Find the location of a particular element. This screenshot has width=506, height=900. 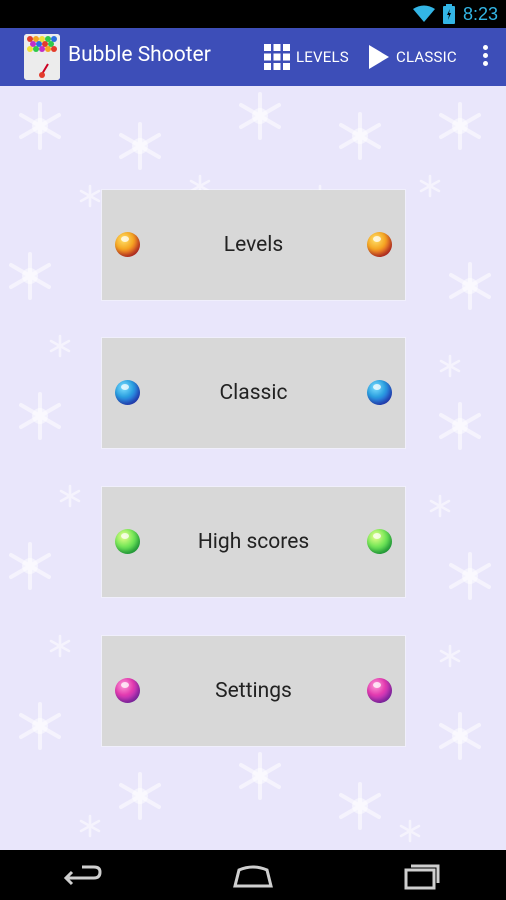

classic-action-label: CLASSIC is located at coordinates (426, 57).